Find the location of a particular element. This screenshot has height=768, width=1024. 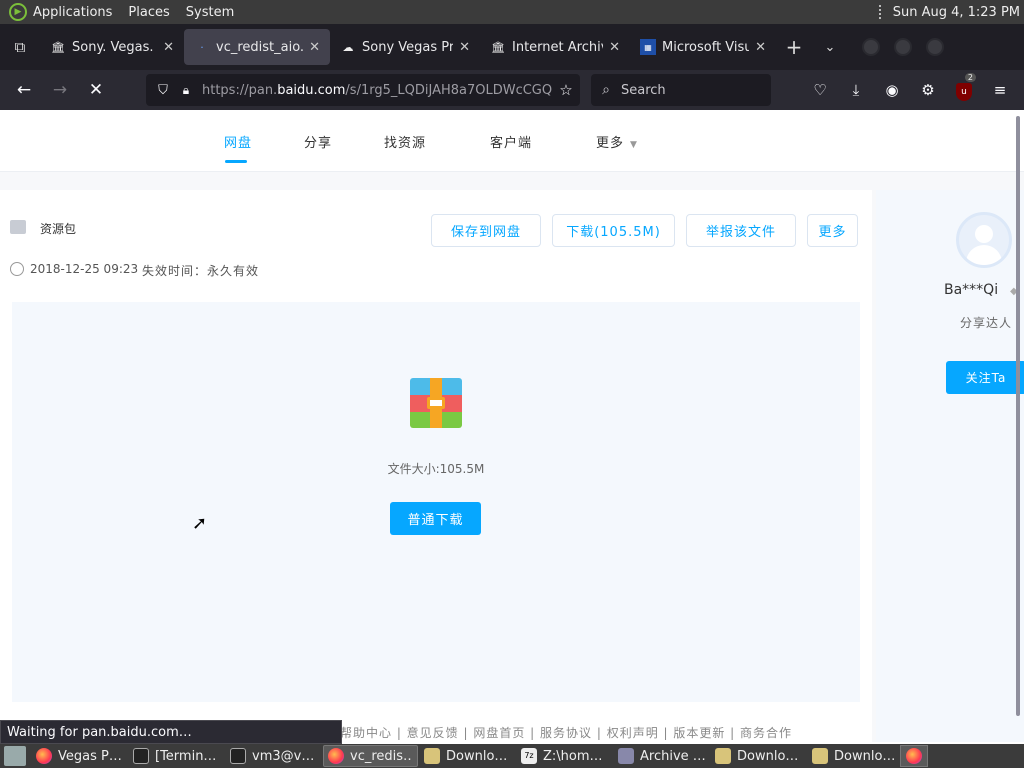

tab-title: Sony. Vegas. Pro is located at coordinates (114, 47).